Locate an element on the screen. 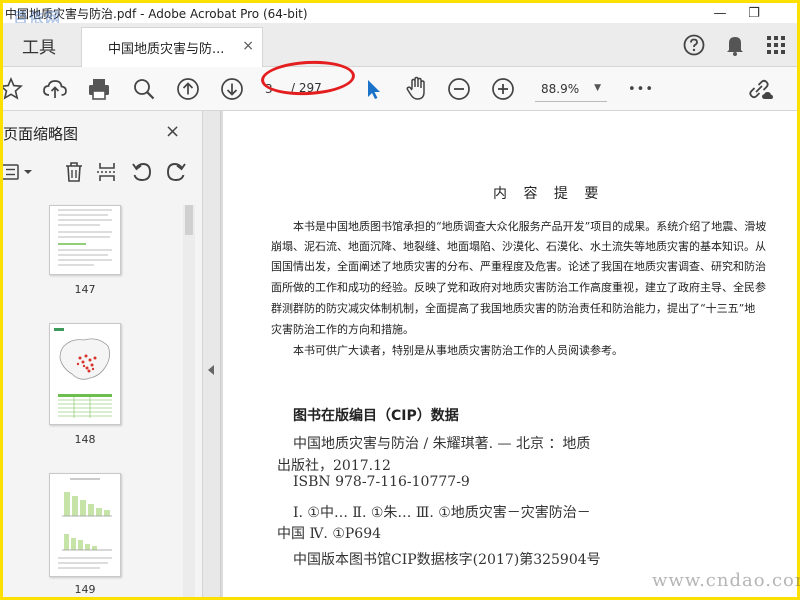 The image size is (800, 600). cip-line: 中国地质灾害与防治 / 朱耀琪著. — 北京 ：地质 is located at coordinates (442, 444).